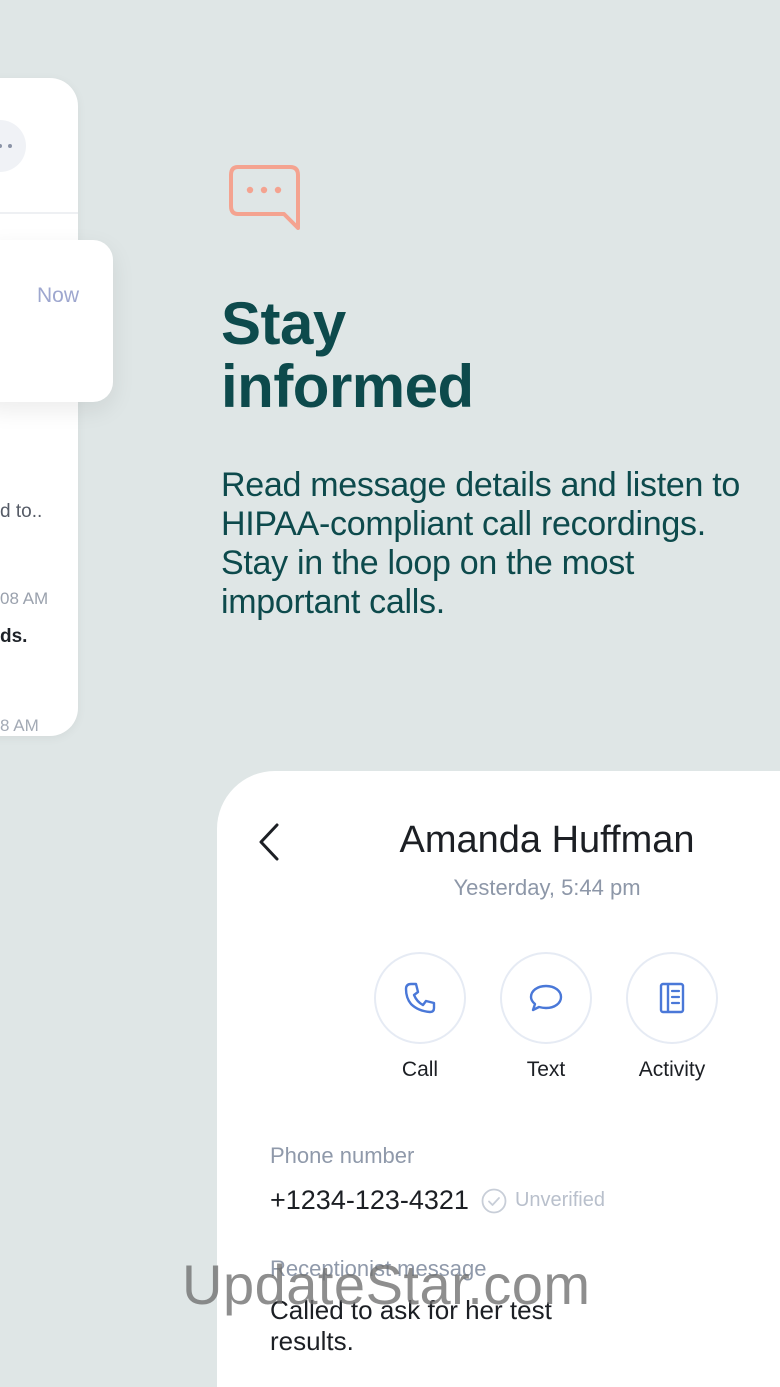 The height and width of the screenshot is (1387, 780). I want to click on activity-button: Activity, so click(672, 1017).